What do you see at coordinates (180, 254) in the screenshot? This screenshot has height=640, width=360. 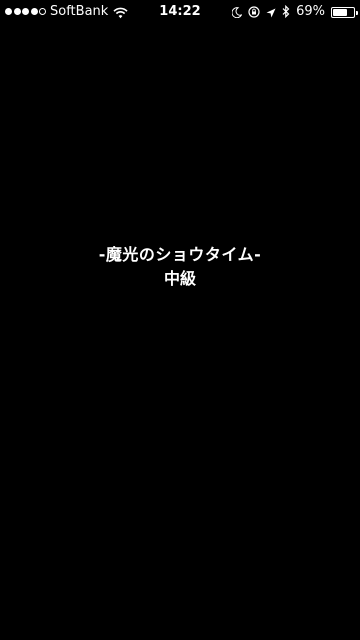 I see `stage-title: -魔光のショウタイム-` at bounding box center [180, 254].